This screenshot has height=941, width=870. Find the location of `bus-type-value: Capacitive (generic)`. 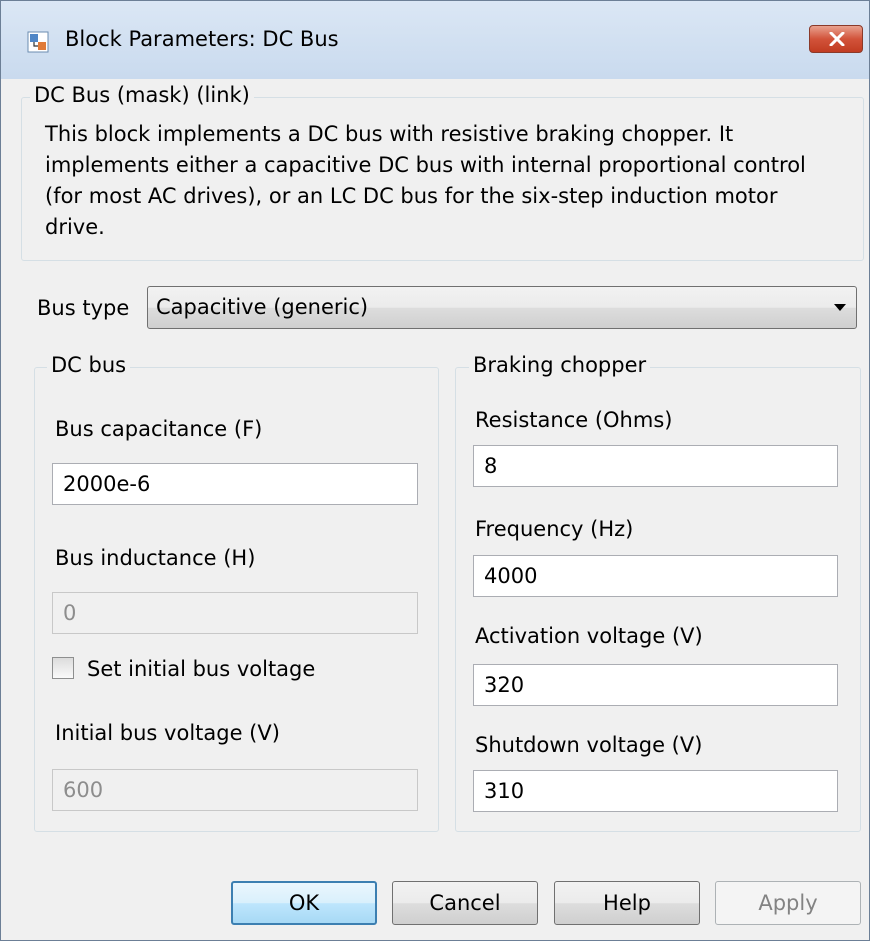

bus-type-value: Capacitive (generic) is located at coordinates (262, 307).